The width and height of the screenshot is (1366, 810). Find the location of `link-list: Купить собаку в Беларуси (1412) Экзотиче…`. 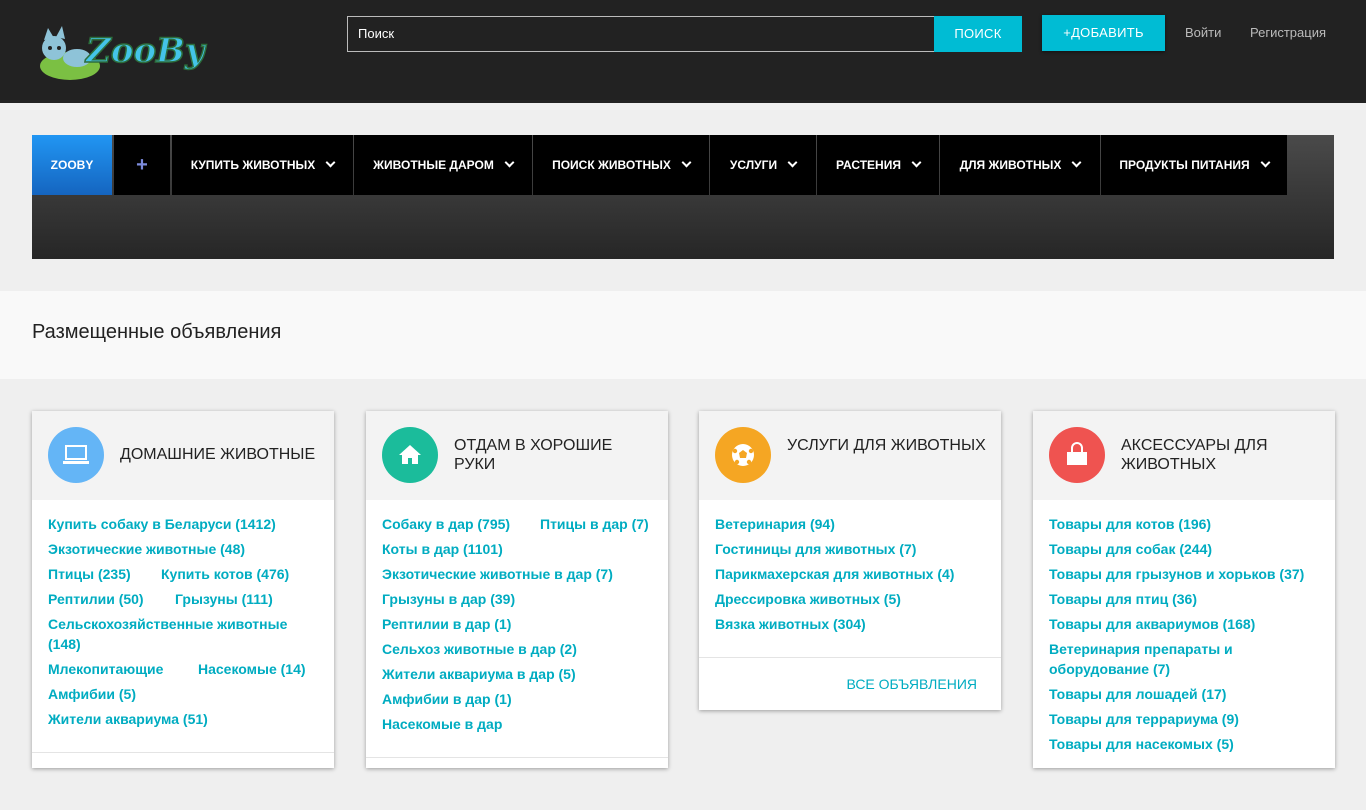

link-list: Купить собаку в Беларуси (1412) Экзотиче… is located at coordinates (183, 613).